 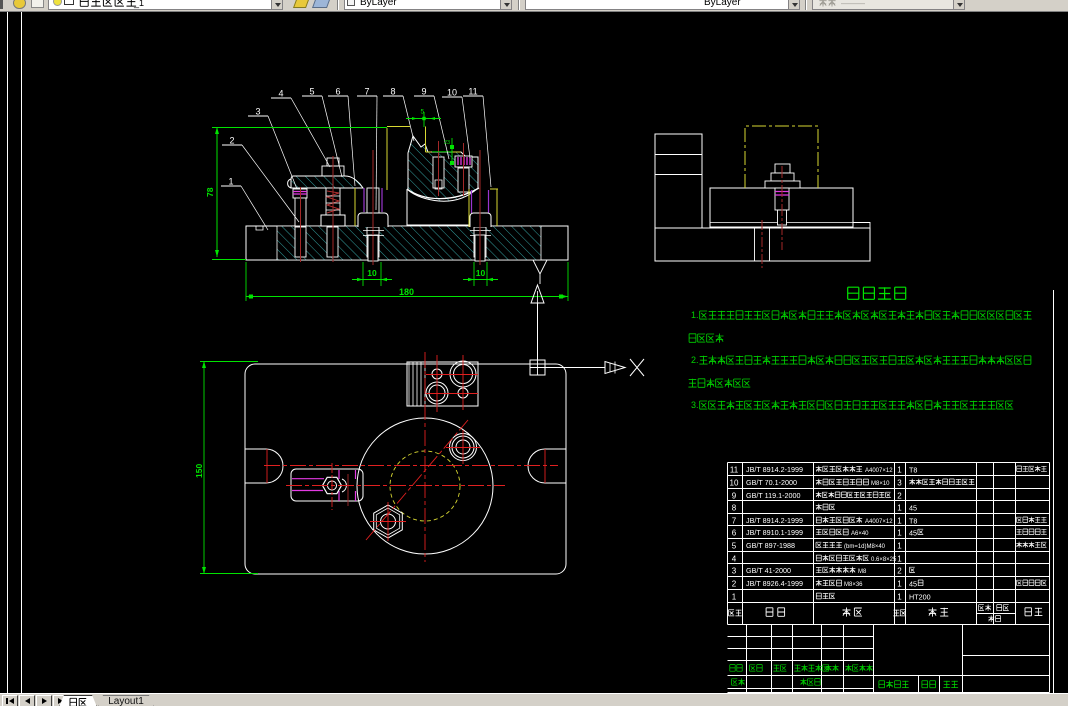 What do you see at coordinates (210, 192) in the screenshot?
I see `svg-text: 78` at bounding box center [210, 192].